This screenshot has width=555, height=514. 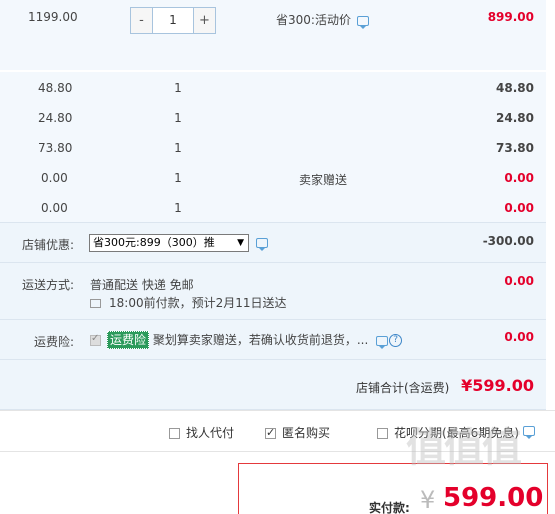 What do you see at coordinates (48, 285) in the screenshot?
I see `shipping-label: 运送方式:` at bounding box center [48, 285].